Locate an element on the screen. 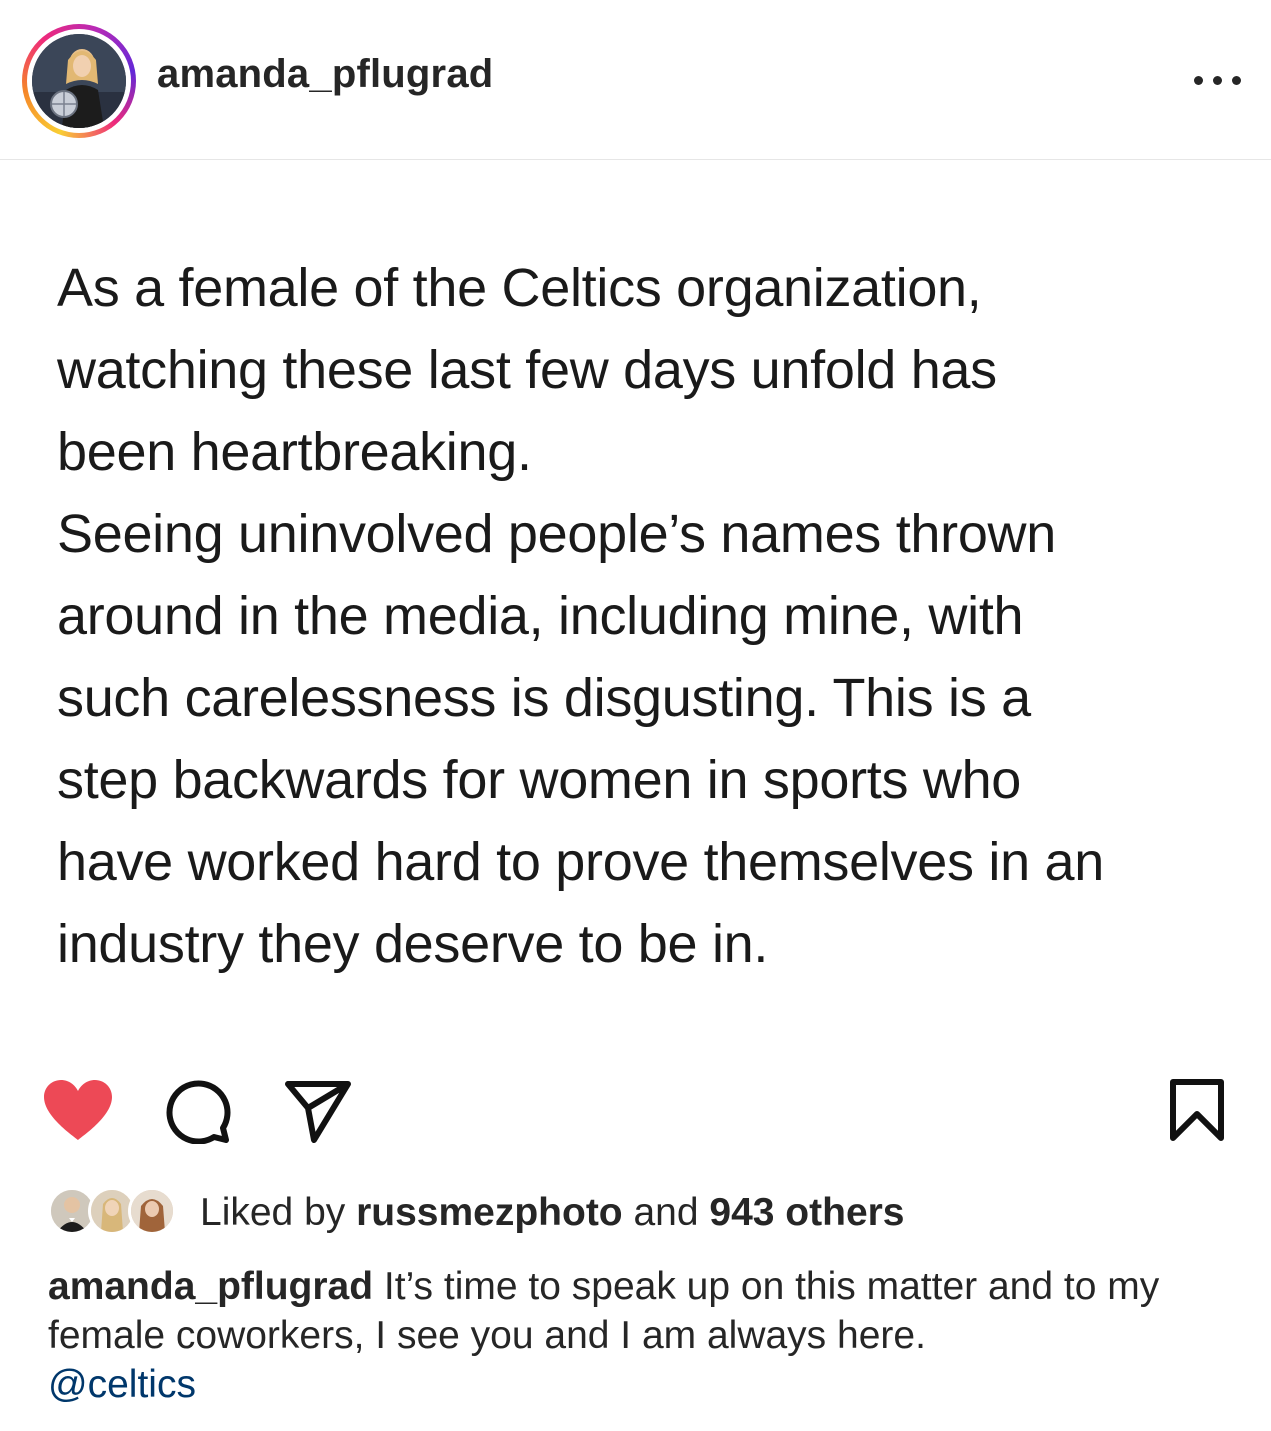 The image size is (1271, 1431). comment-icon is located at coordinates (198, 1111).